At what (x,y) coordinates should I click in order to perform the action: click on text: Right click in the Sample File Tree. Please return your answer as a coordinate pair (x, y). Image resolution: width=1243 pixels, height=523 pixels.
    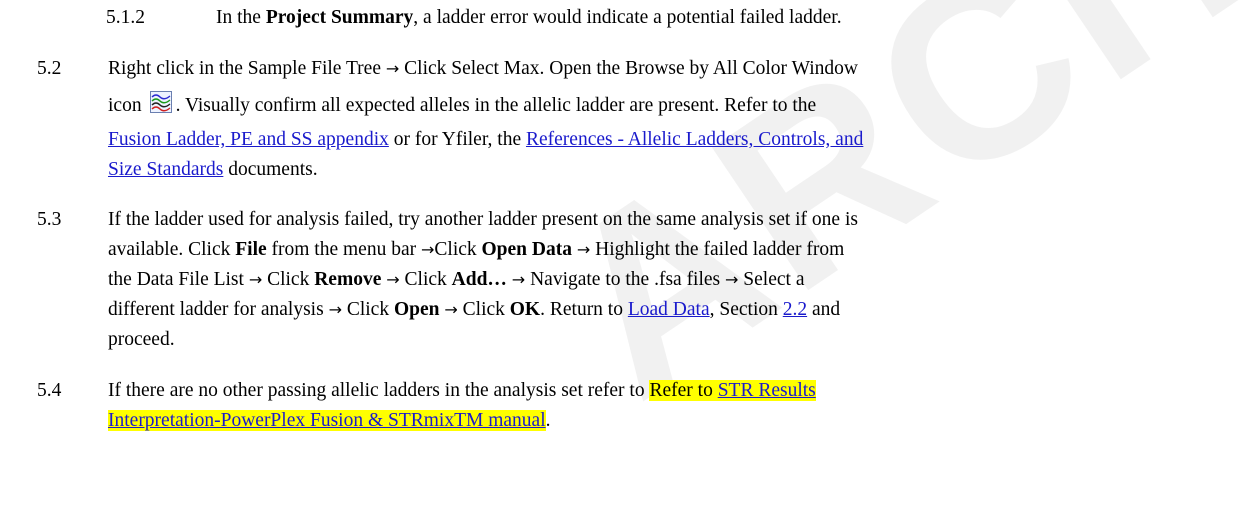
    Looking at the image, I should click on (247, 68).